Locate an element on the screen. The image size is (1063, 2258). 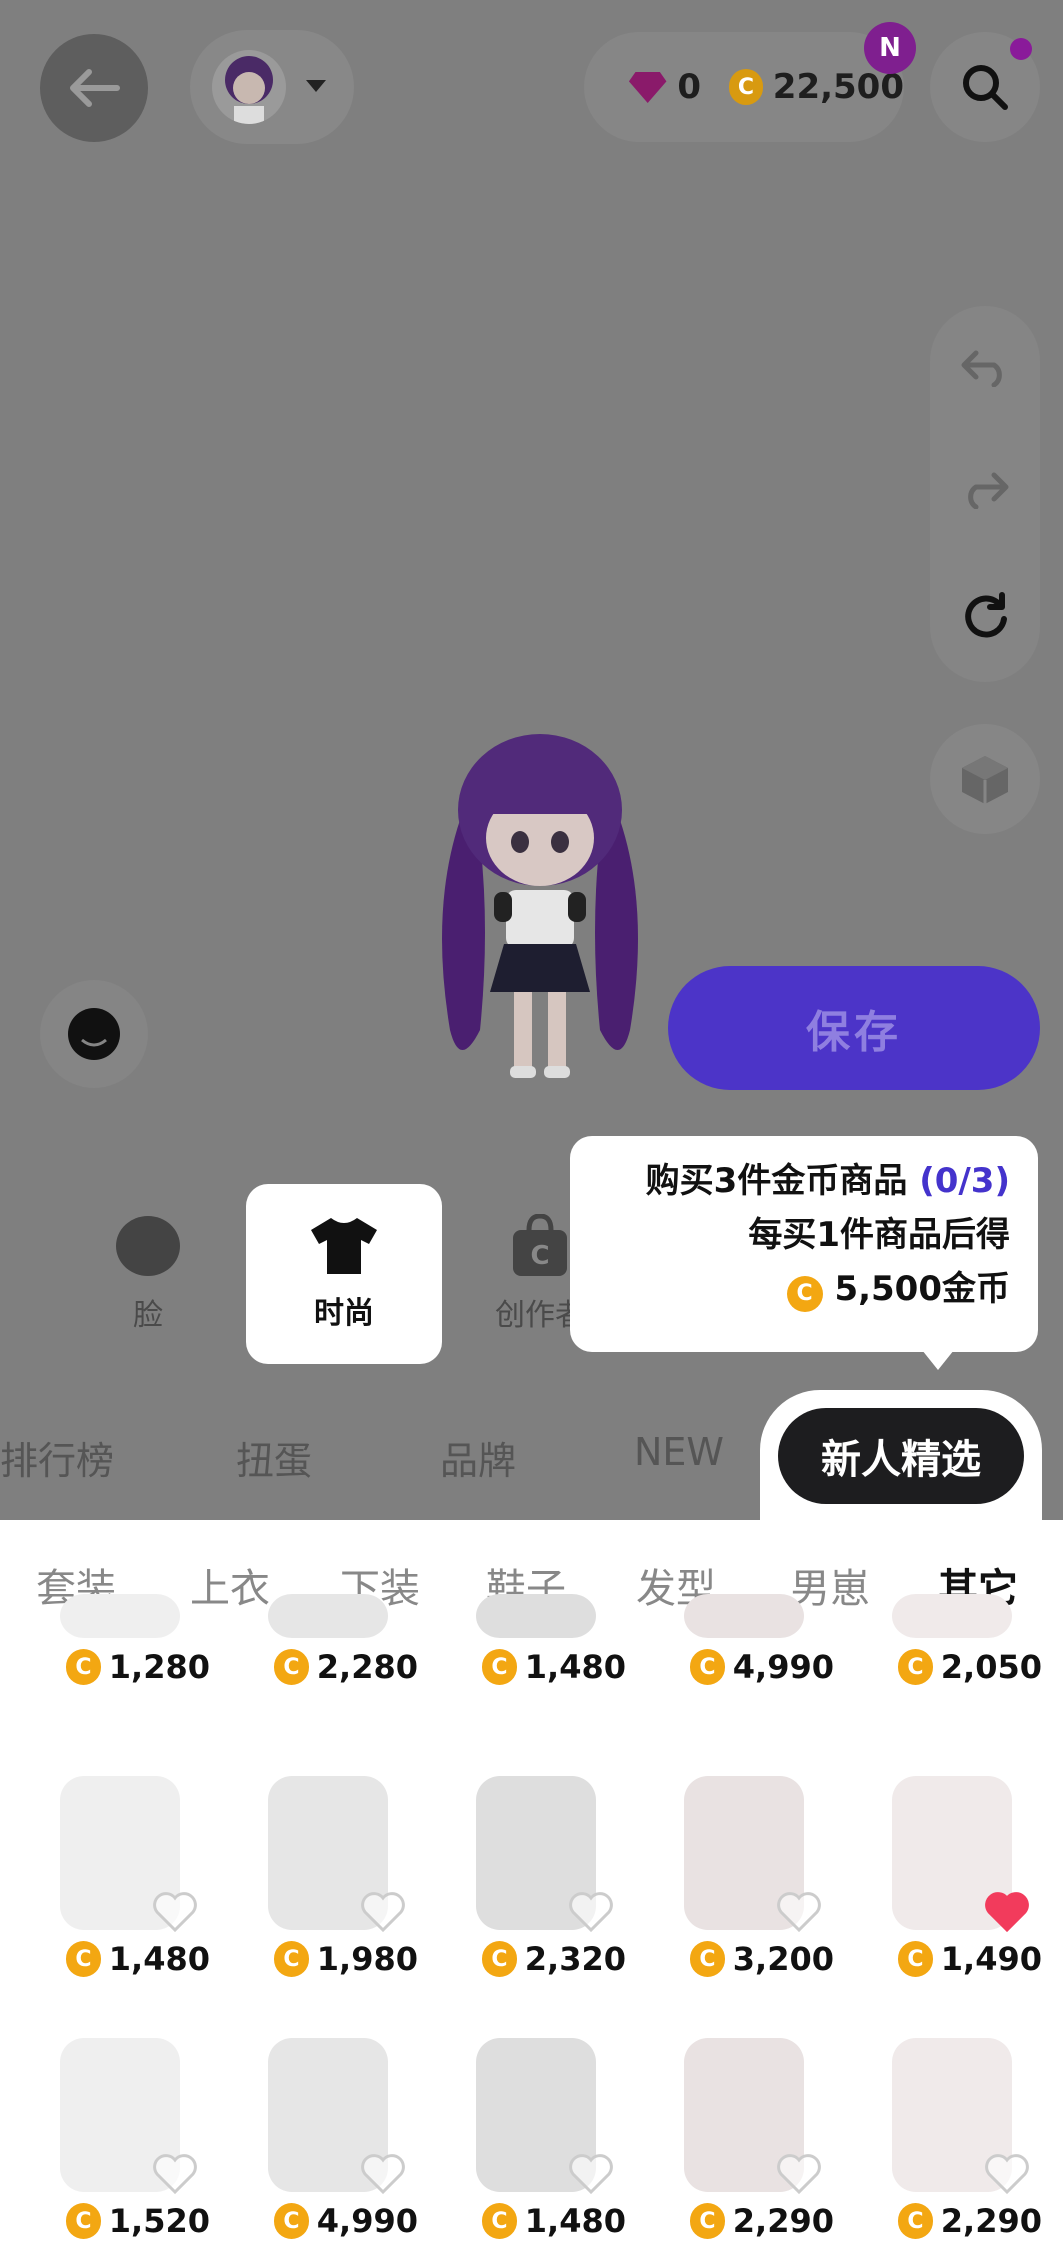
redo-icon is located at coordinates (985, 489).